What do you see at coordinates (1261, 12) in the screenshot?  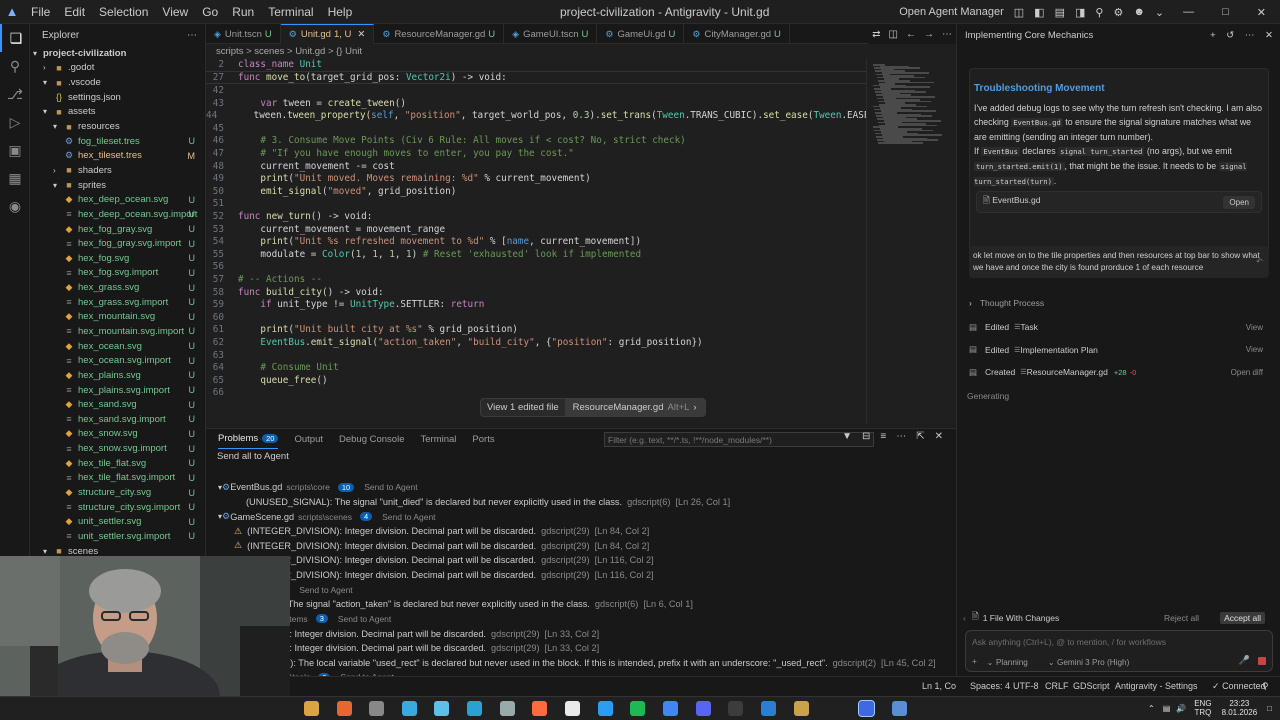 I see `close-window-button: ✕` at bounding box center [1261, 12].